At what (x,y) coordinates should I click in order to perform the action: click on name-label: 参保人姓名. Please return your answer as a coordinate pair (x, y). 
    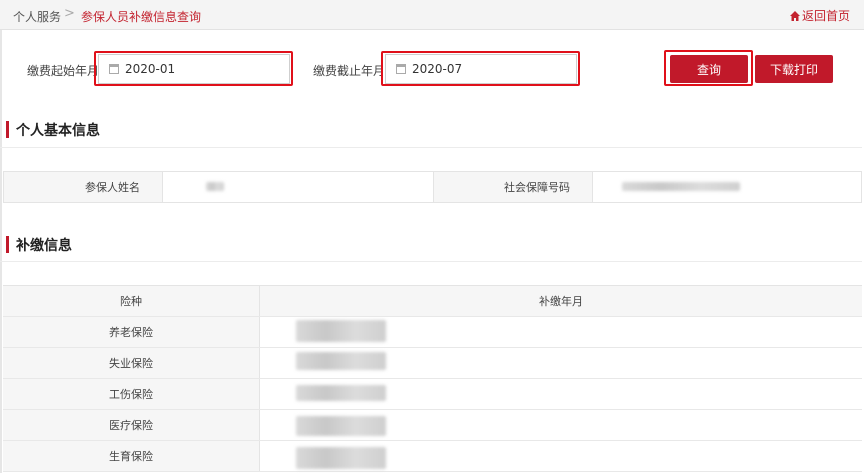
    Looking at the image, I should click on (83, 187).